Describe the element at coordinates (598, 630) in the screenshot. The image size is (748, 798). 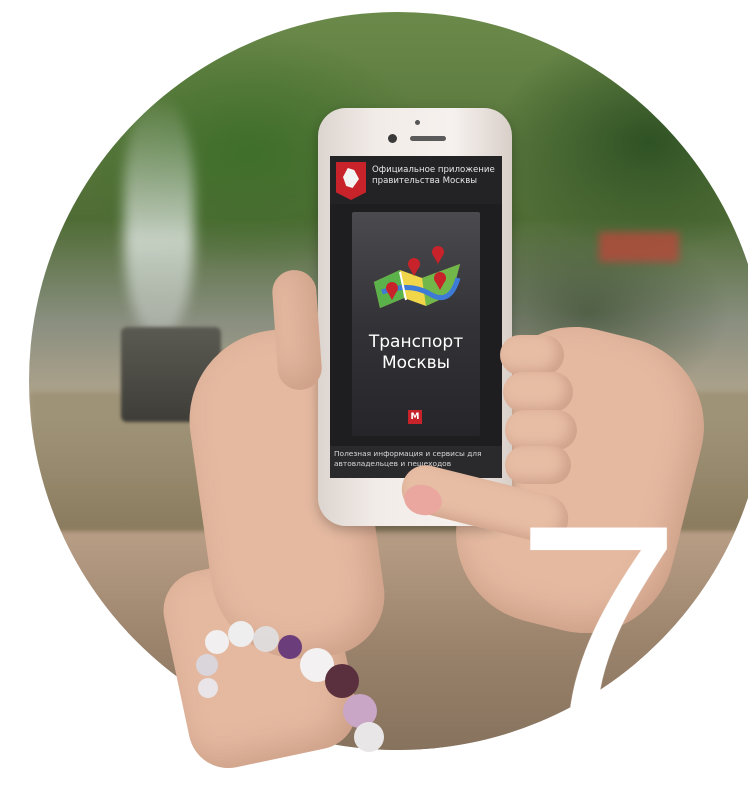
I see `slide-number: 7` at that location.